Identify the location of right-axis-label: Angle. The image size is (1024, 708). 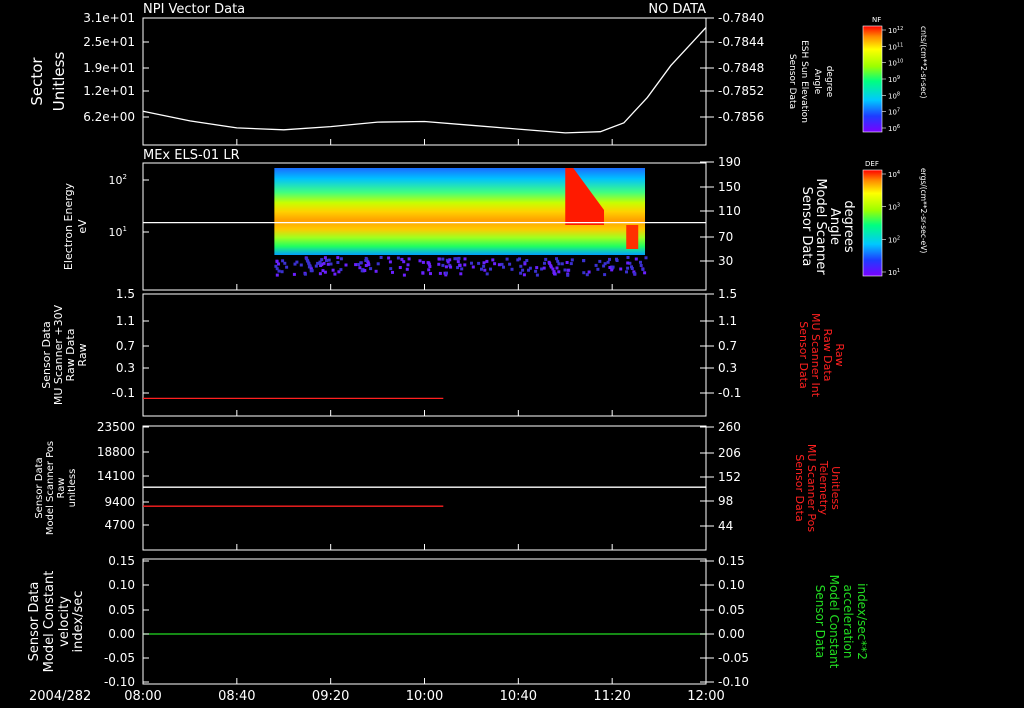
(834, 226).